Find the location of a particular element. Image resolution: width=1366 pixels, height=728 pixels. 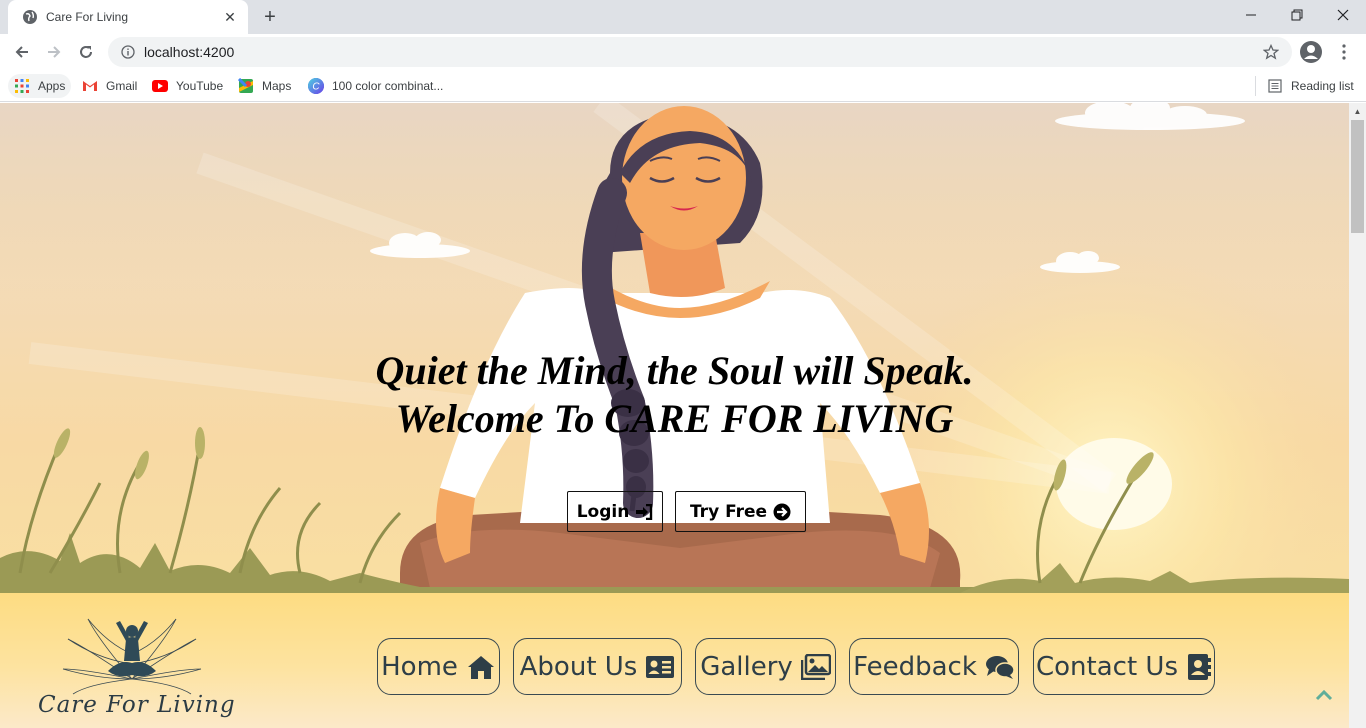

profile-avatar-icon is located at coordinates (1311, 52).